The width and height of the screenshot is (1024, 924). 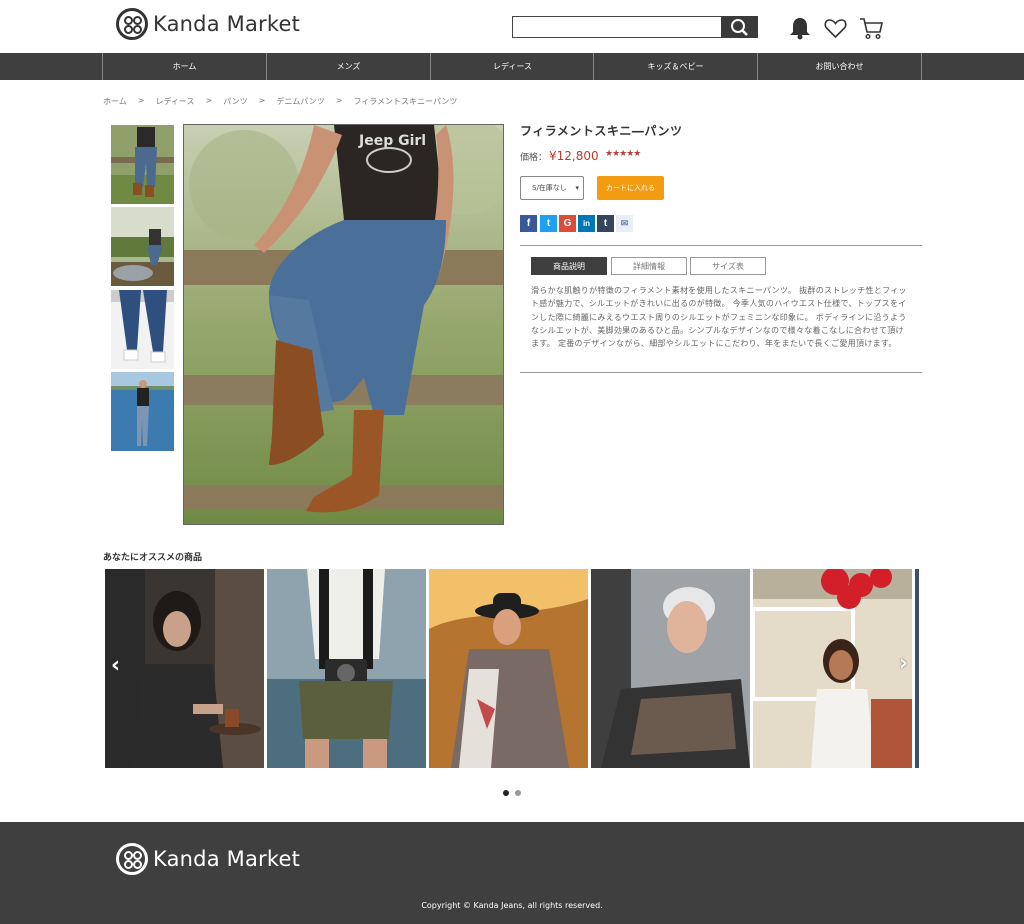 What do you see at coordinates (917, 668) in the screenshot?
I see `recommended-product-edge` at bounding box center [917, 668].